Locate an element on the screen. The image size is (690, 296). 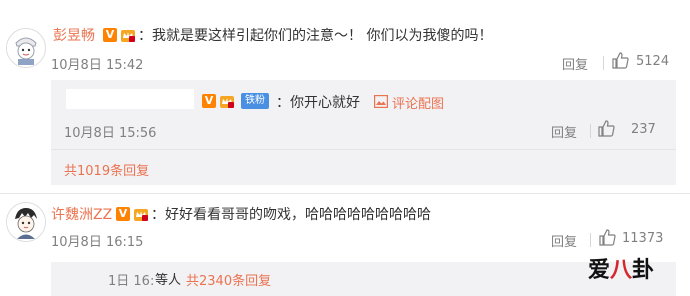
watermark-char-3: 卦 is located at coordinates (643, 270).